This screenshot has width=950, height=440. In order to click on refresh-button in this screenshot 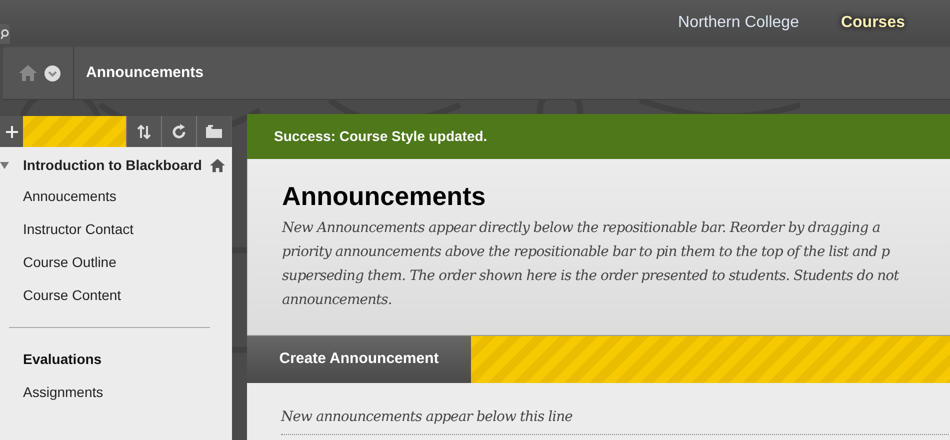, I will do `click(178, 131)`.